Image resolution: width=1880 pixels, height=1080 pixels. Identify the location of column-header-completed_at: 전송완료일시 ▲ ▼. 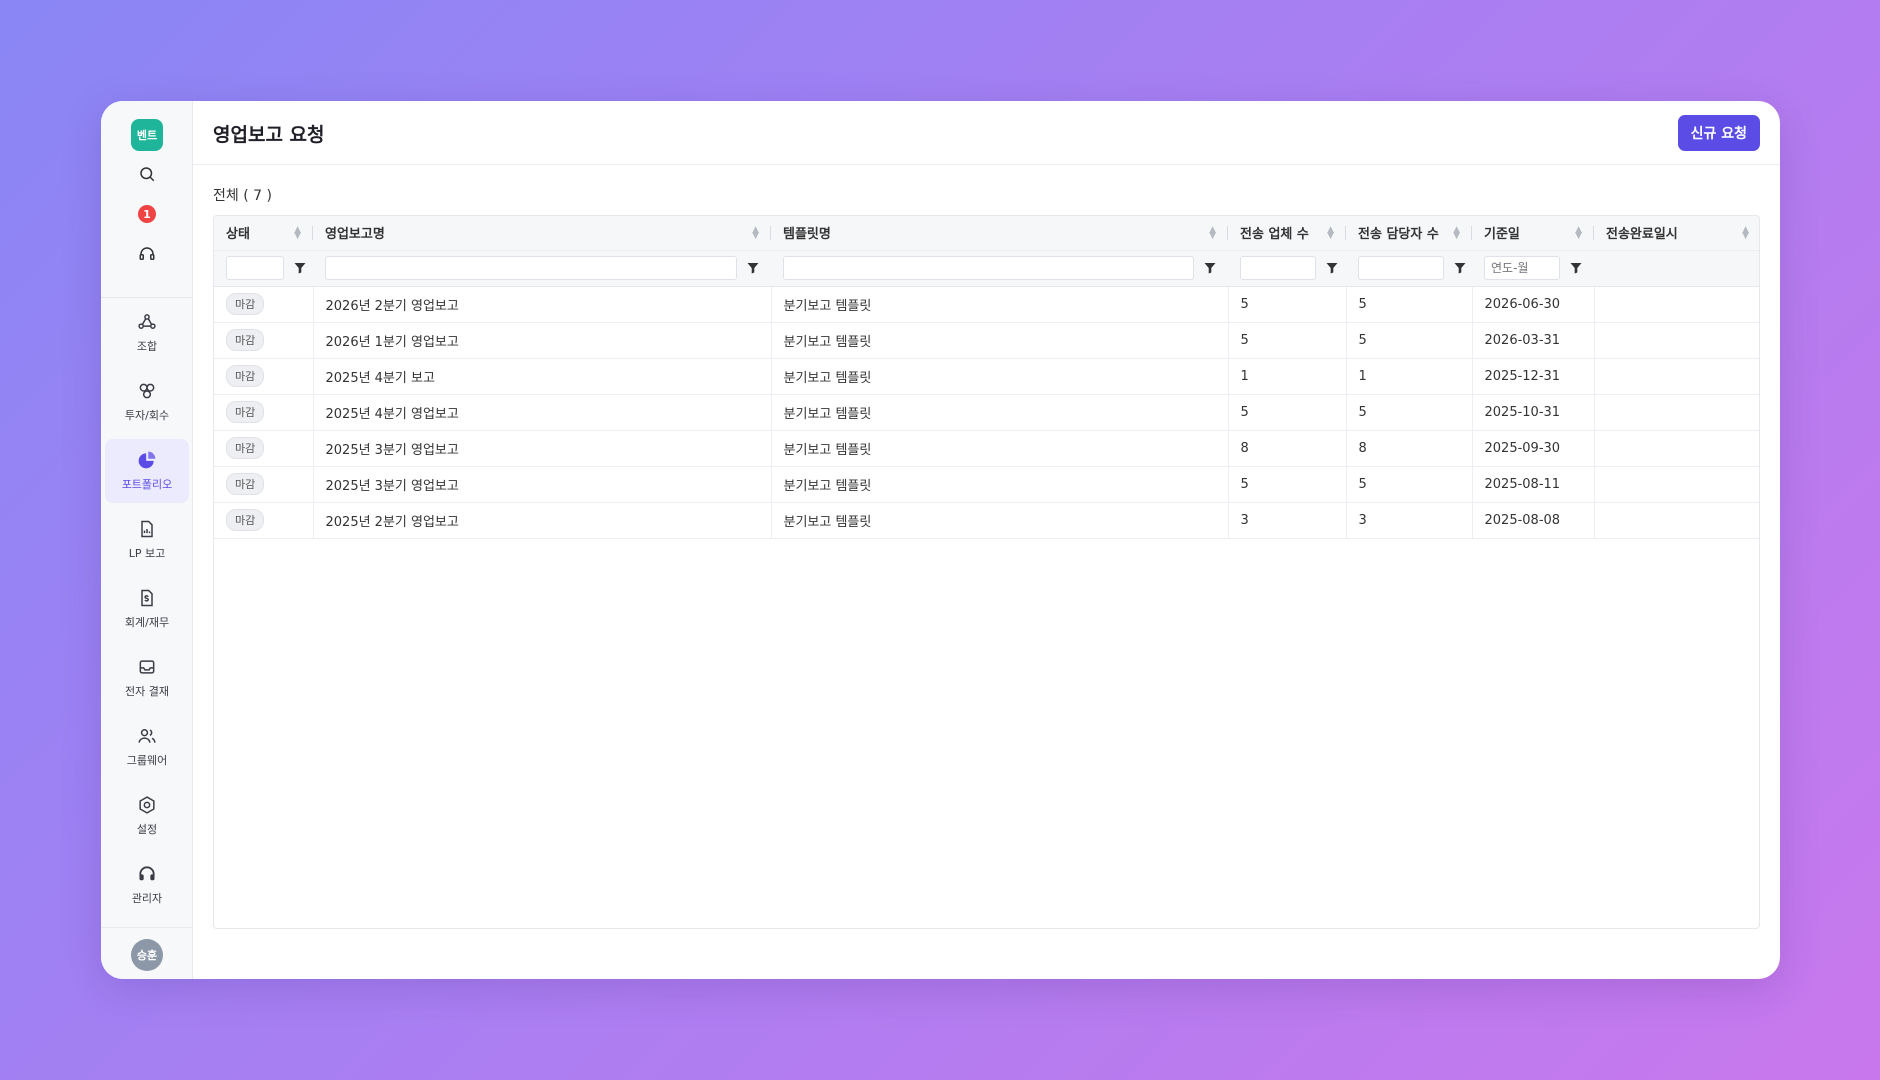
(1676, 233).